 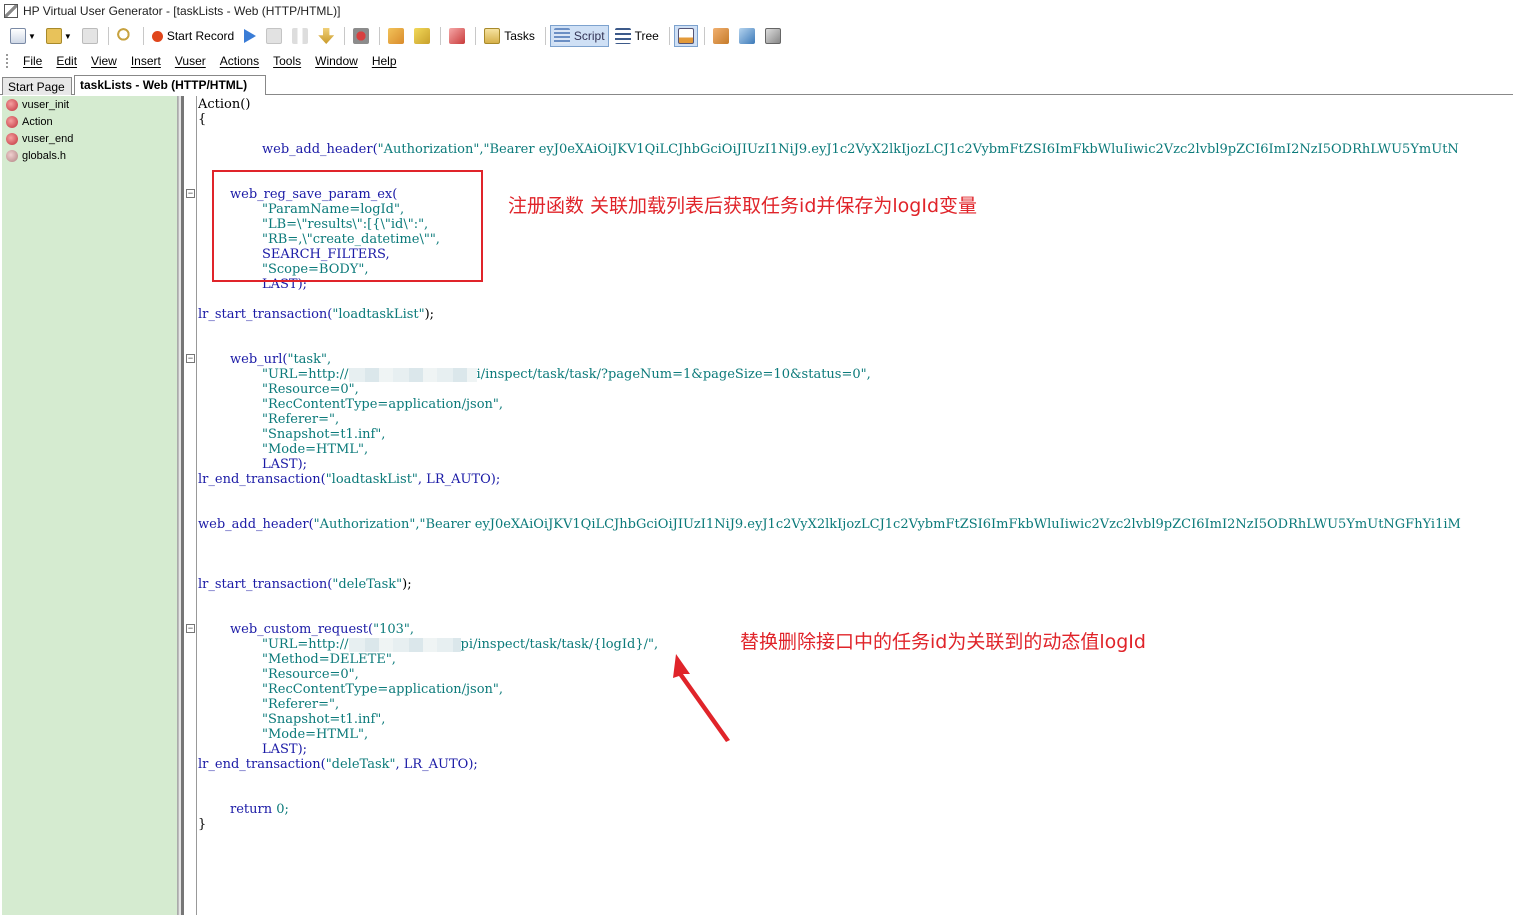 I want to click on menu-vuser: Vuser, so click(x=190, y=61).